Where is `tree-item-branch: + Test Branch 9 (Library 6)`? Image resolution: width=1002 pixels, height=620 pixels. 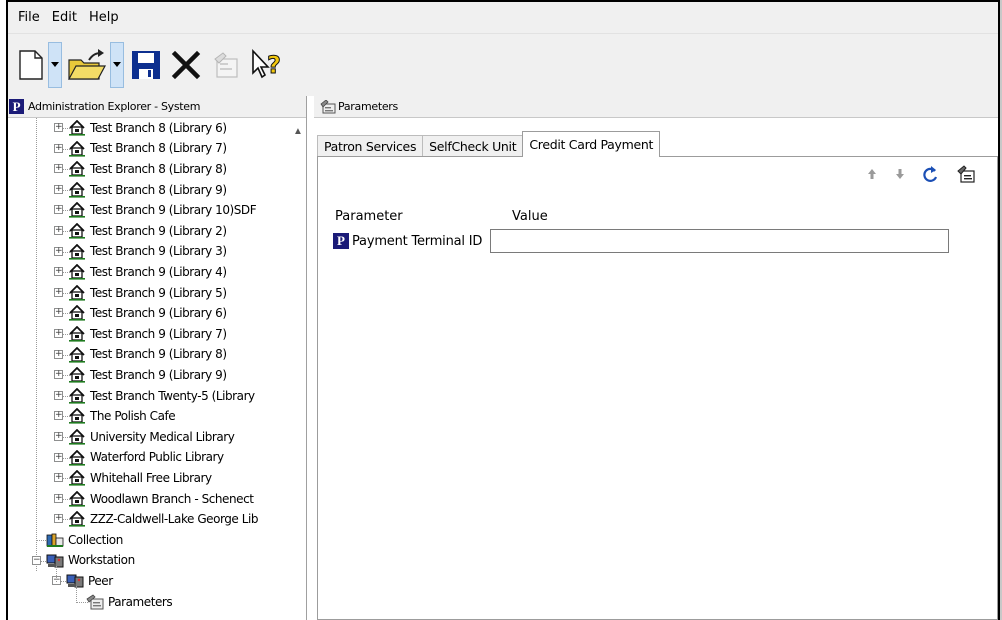
tree-item-branch: + Test Branch 9 (Library 6) is located at coordinates (149, 313).